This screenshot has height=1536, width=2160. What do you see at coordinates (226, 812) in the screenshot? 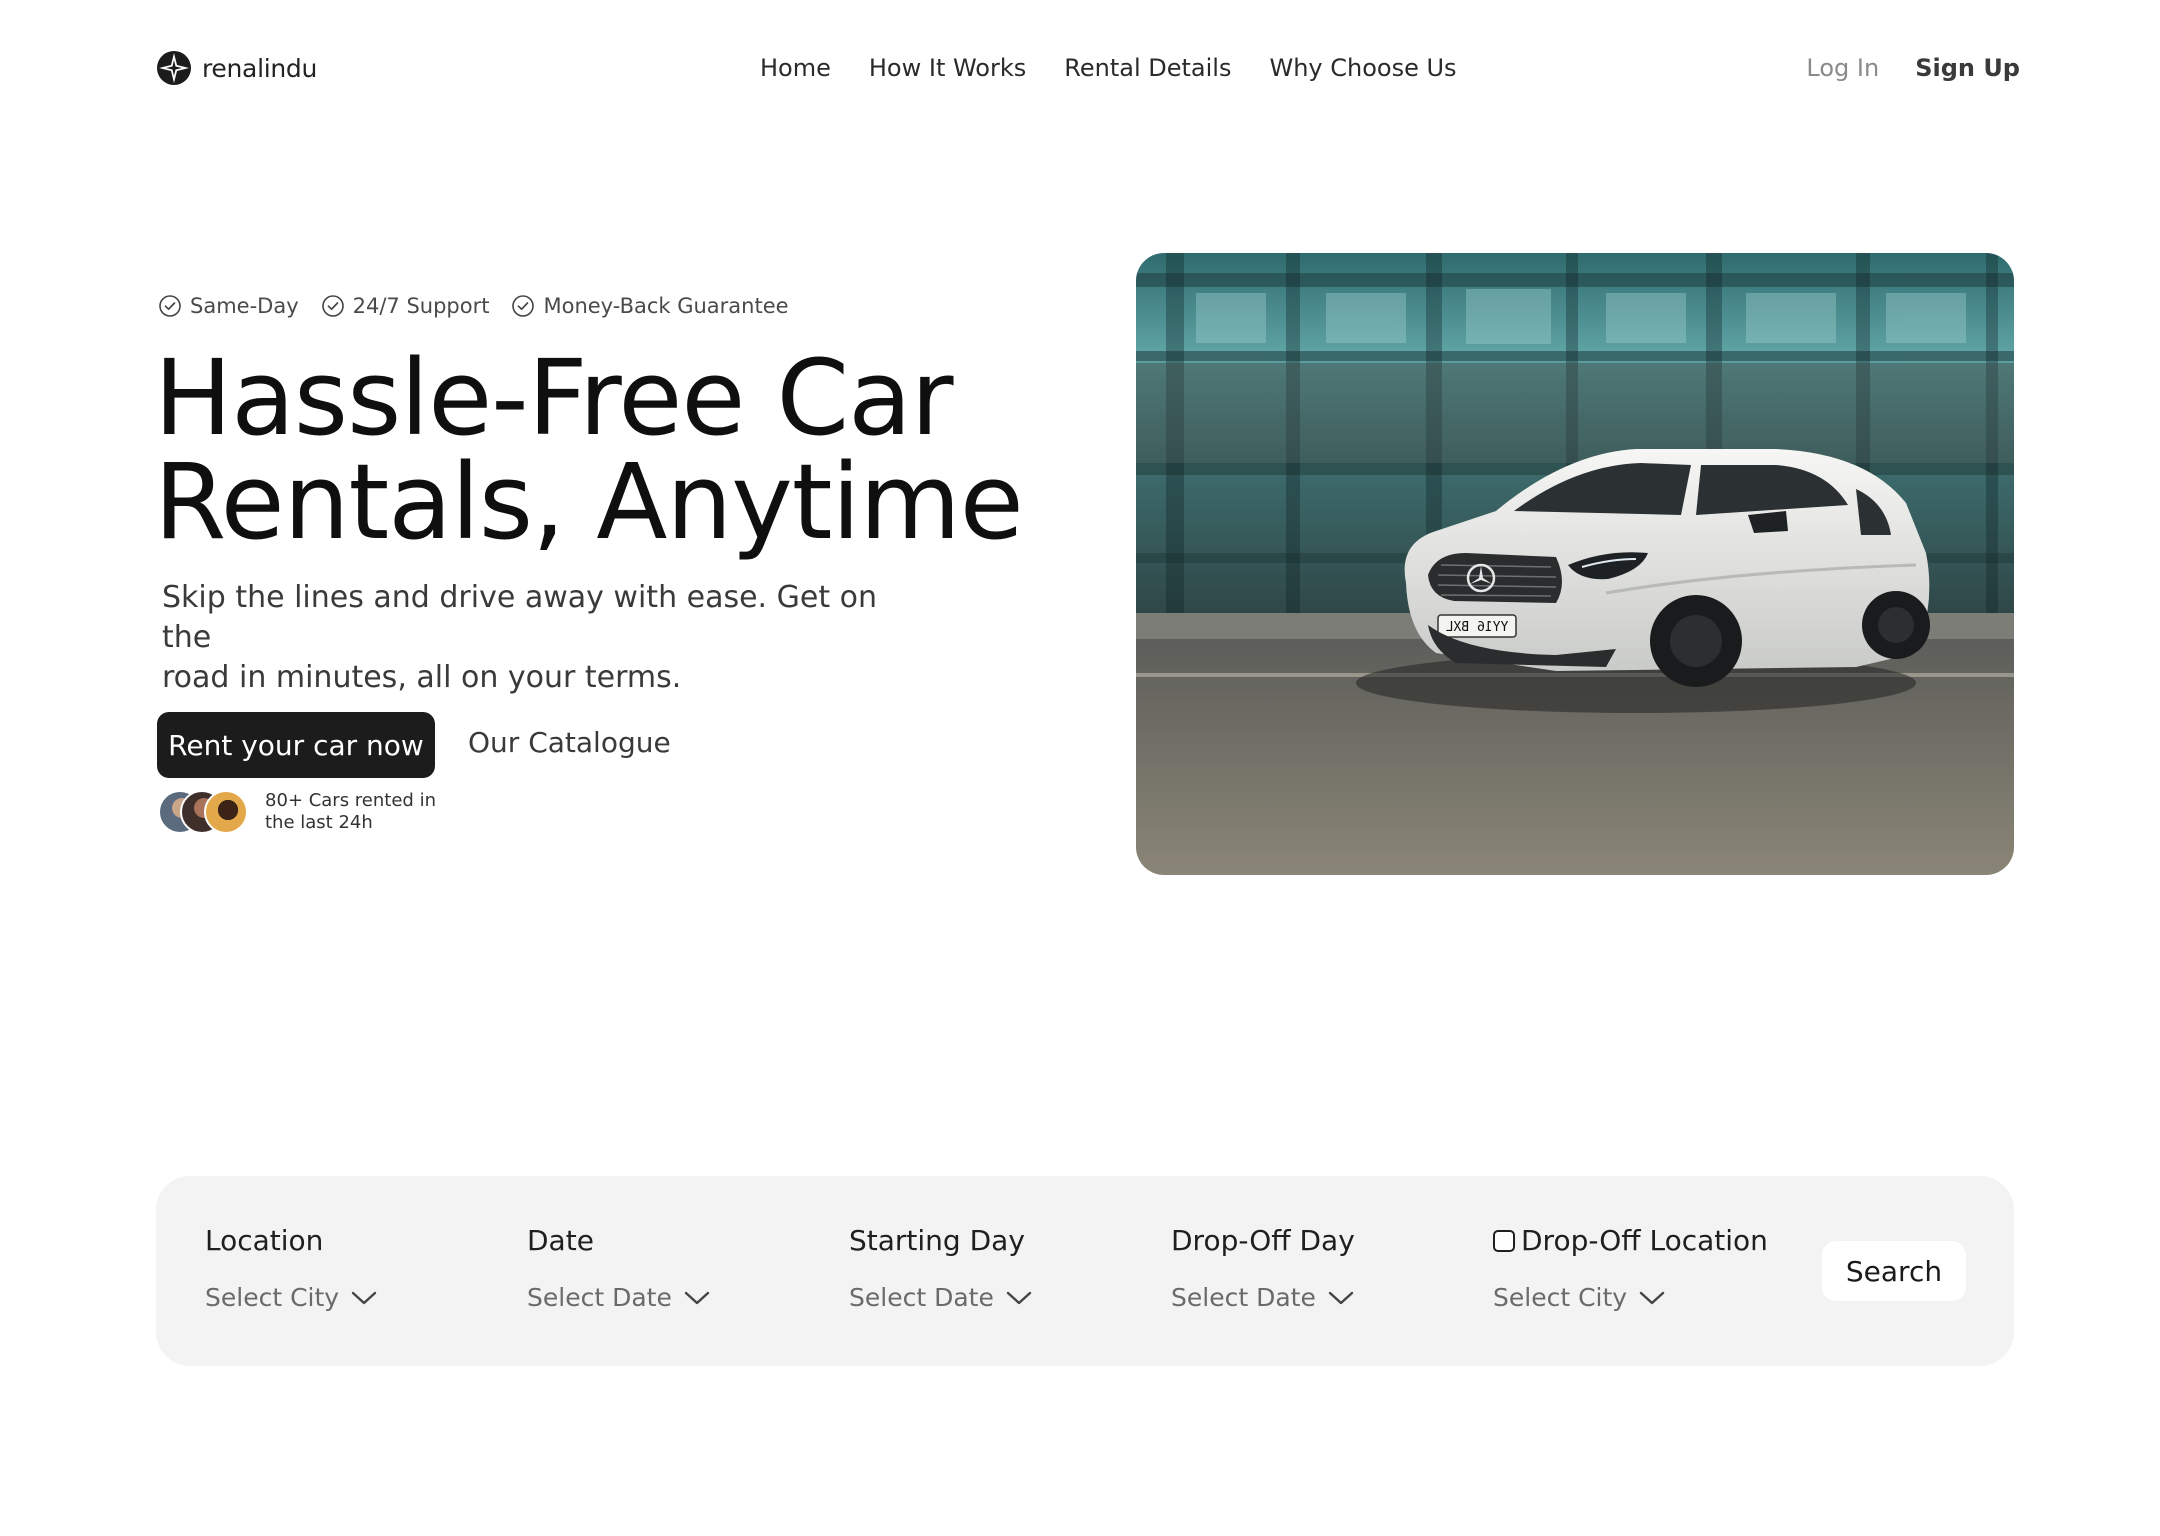
I see `avatar` at bounding box center [226, 812].